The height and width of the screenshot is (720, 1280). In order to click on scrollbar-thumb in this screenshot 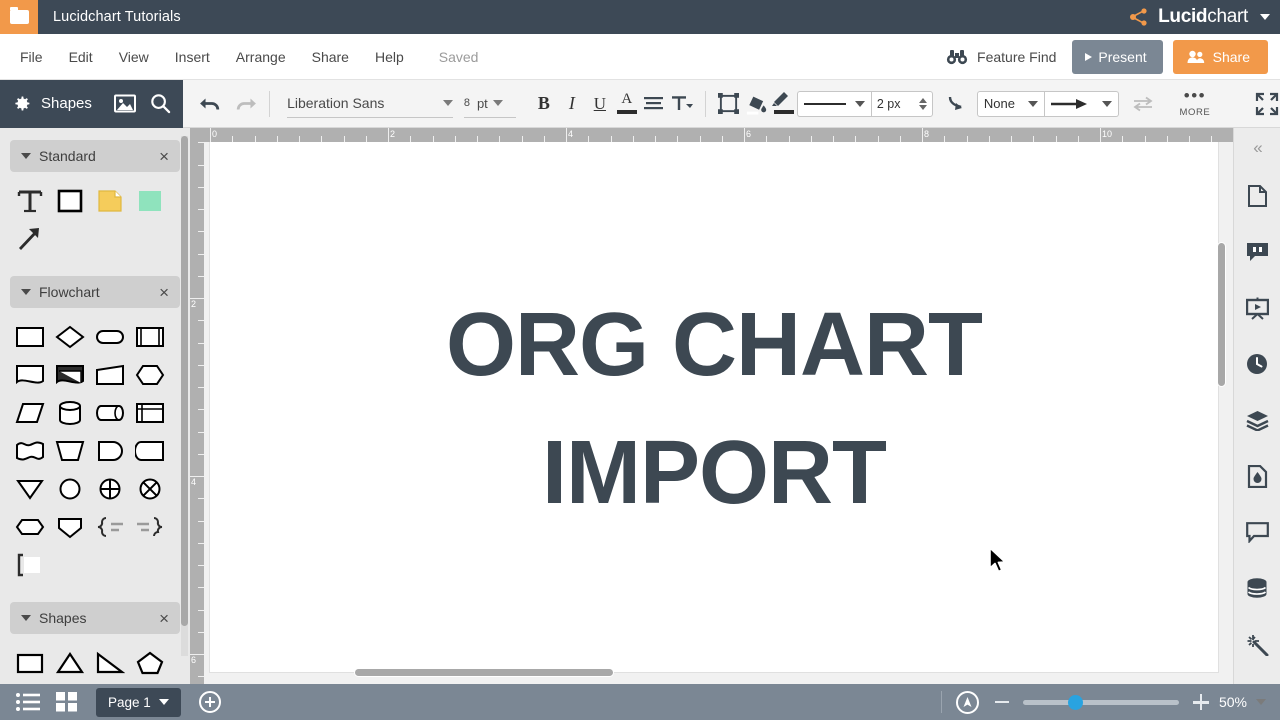, I will do `click(184, 381)`.